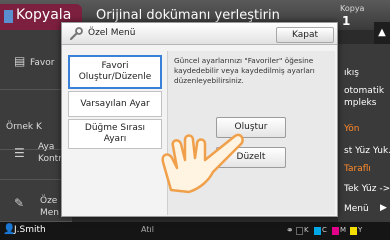 This screenshot has width=390, height=240. Describe the element at coordinates (367, 151) in the screenshot. I see `right-label-top-up: st Yüz Yuk.` at that location.